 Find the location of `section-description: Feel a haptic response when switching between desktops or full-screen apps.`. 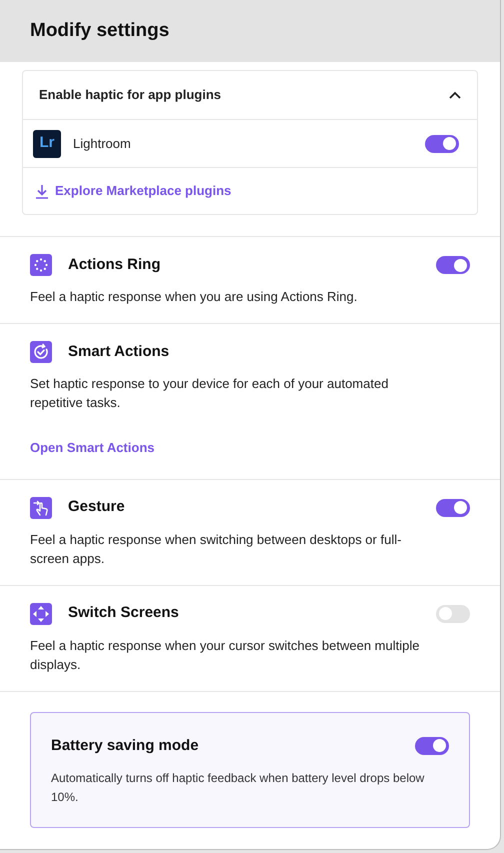

section-description: Feel a haptic response when switching between desktops or full-screen apps. is located at coordinates (216, 549).